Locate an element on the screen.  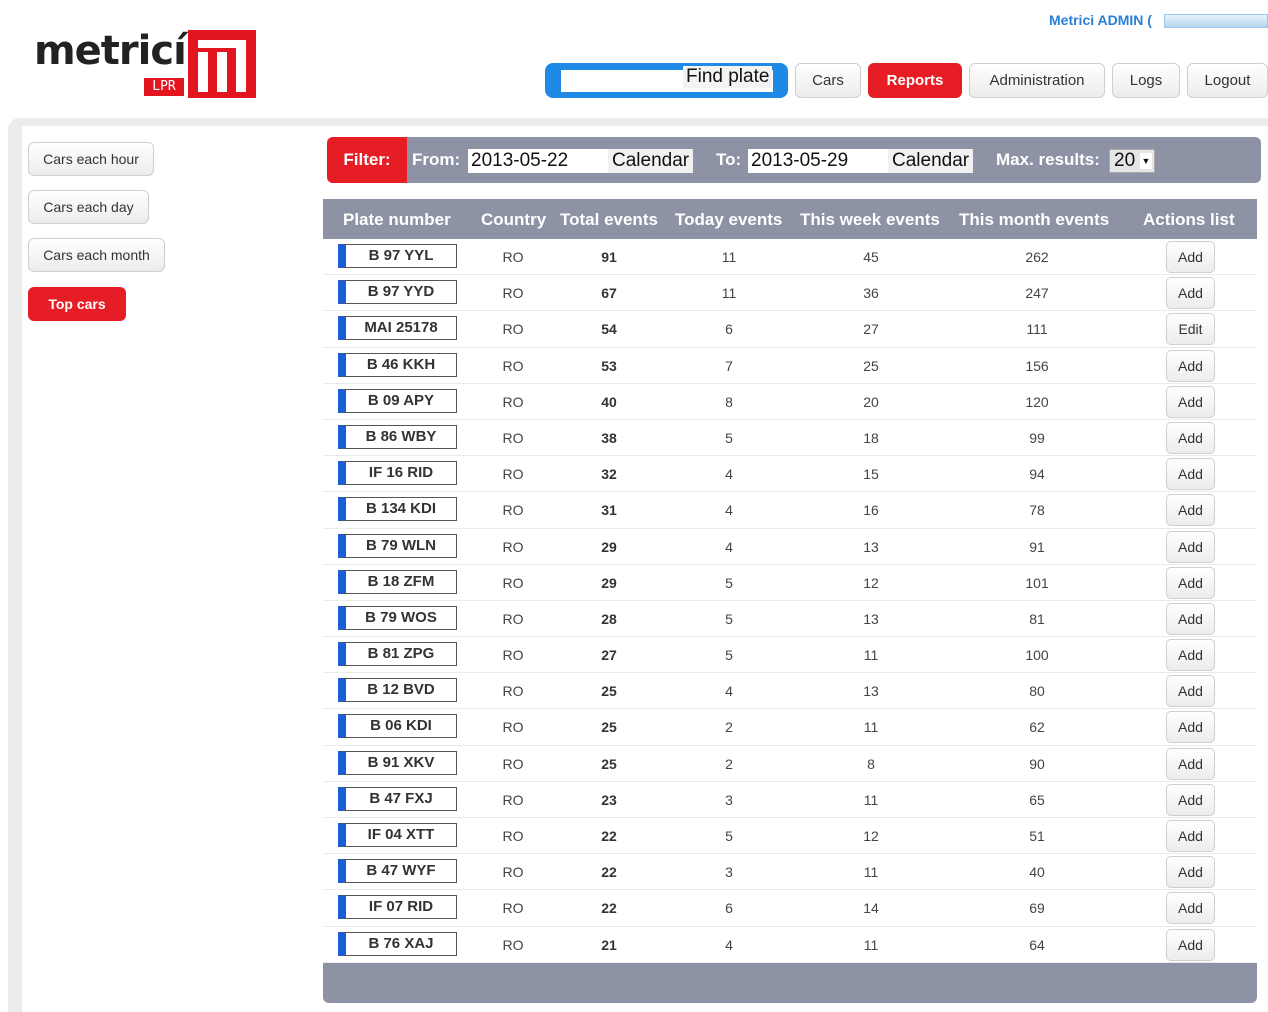
total-events-cell: 67 is located at coordinates (609, 293).